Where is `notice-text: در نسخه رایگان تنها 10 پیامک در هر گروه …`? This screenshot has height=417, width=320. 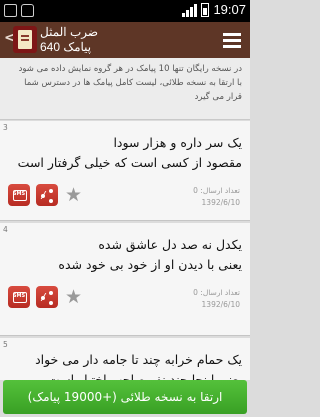
notice-text: در نسخه رایگان تنها 10 پیامک در هر گروه … is located at coordinates (130, 83).